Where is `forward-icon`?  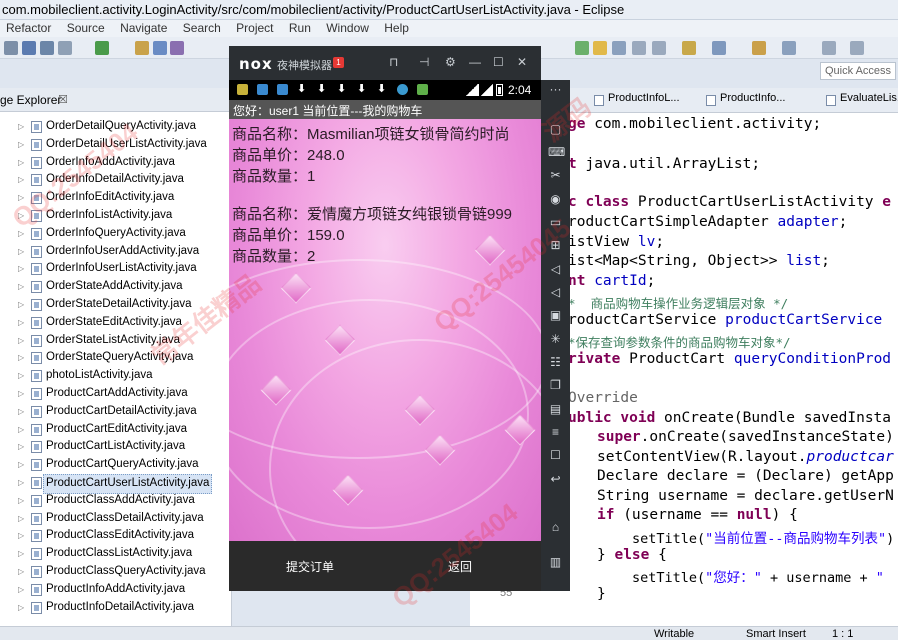 forward-icon is located at coordinates (789, 48).